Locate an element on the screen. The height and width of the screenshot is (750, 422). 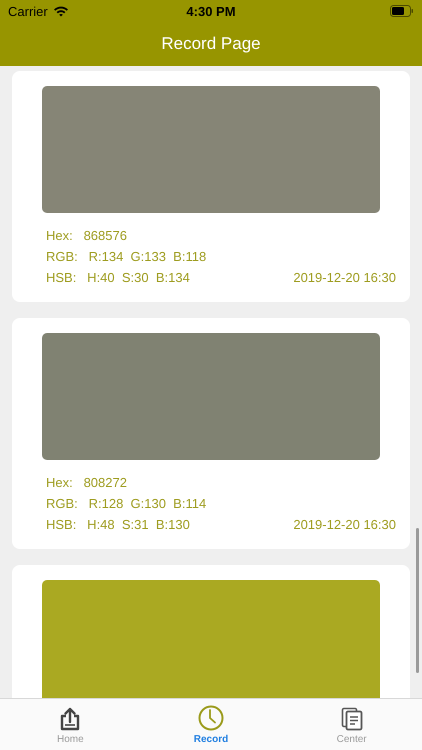
upload-icon is located at coordinates (70, 719).